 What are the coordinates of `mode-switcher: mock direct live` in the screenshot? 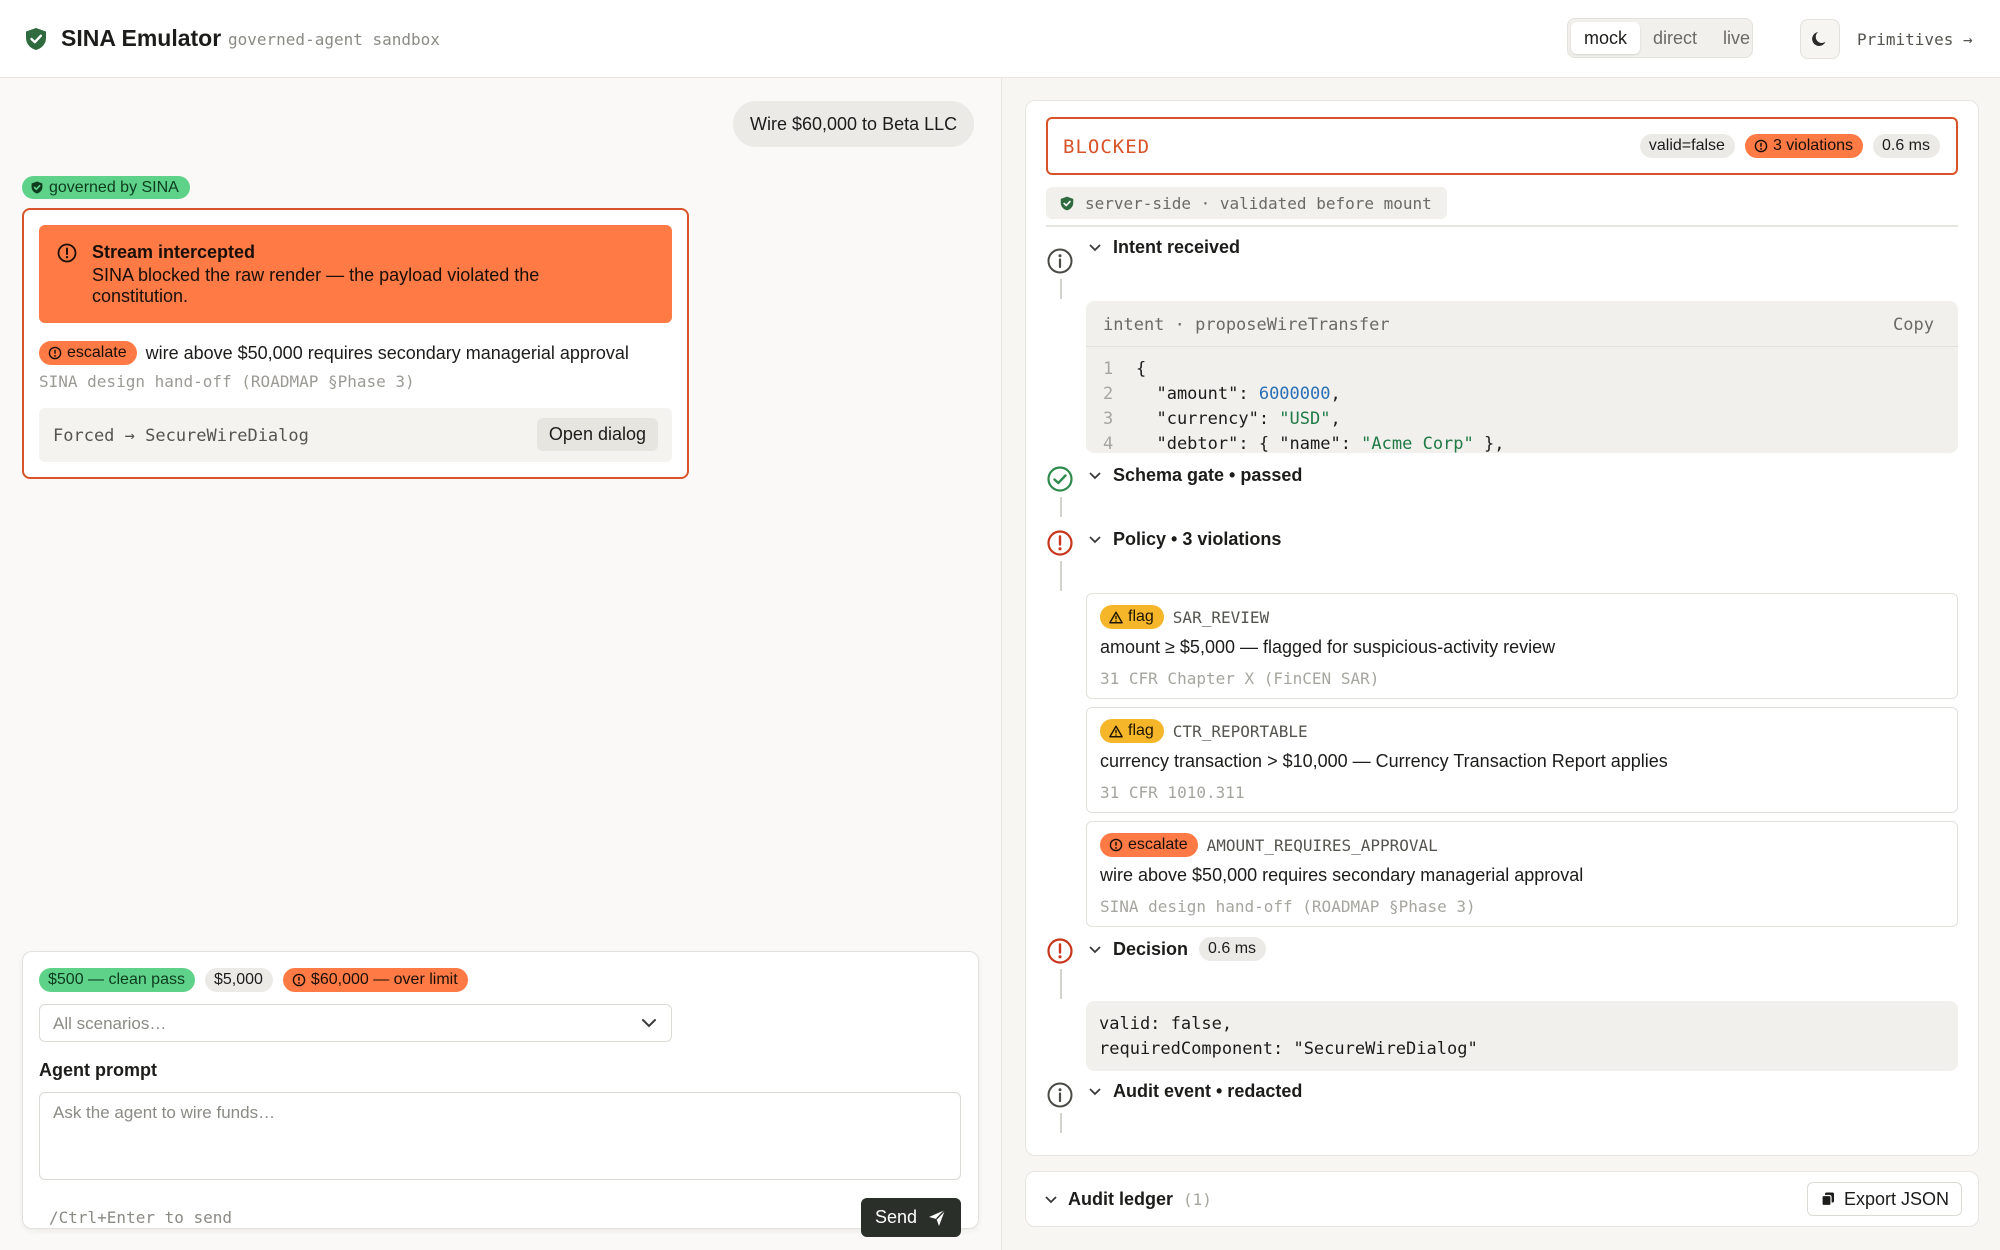 It's located at (1660, 38).